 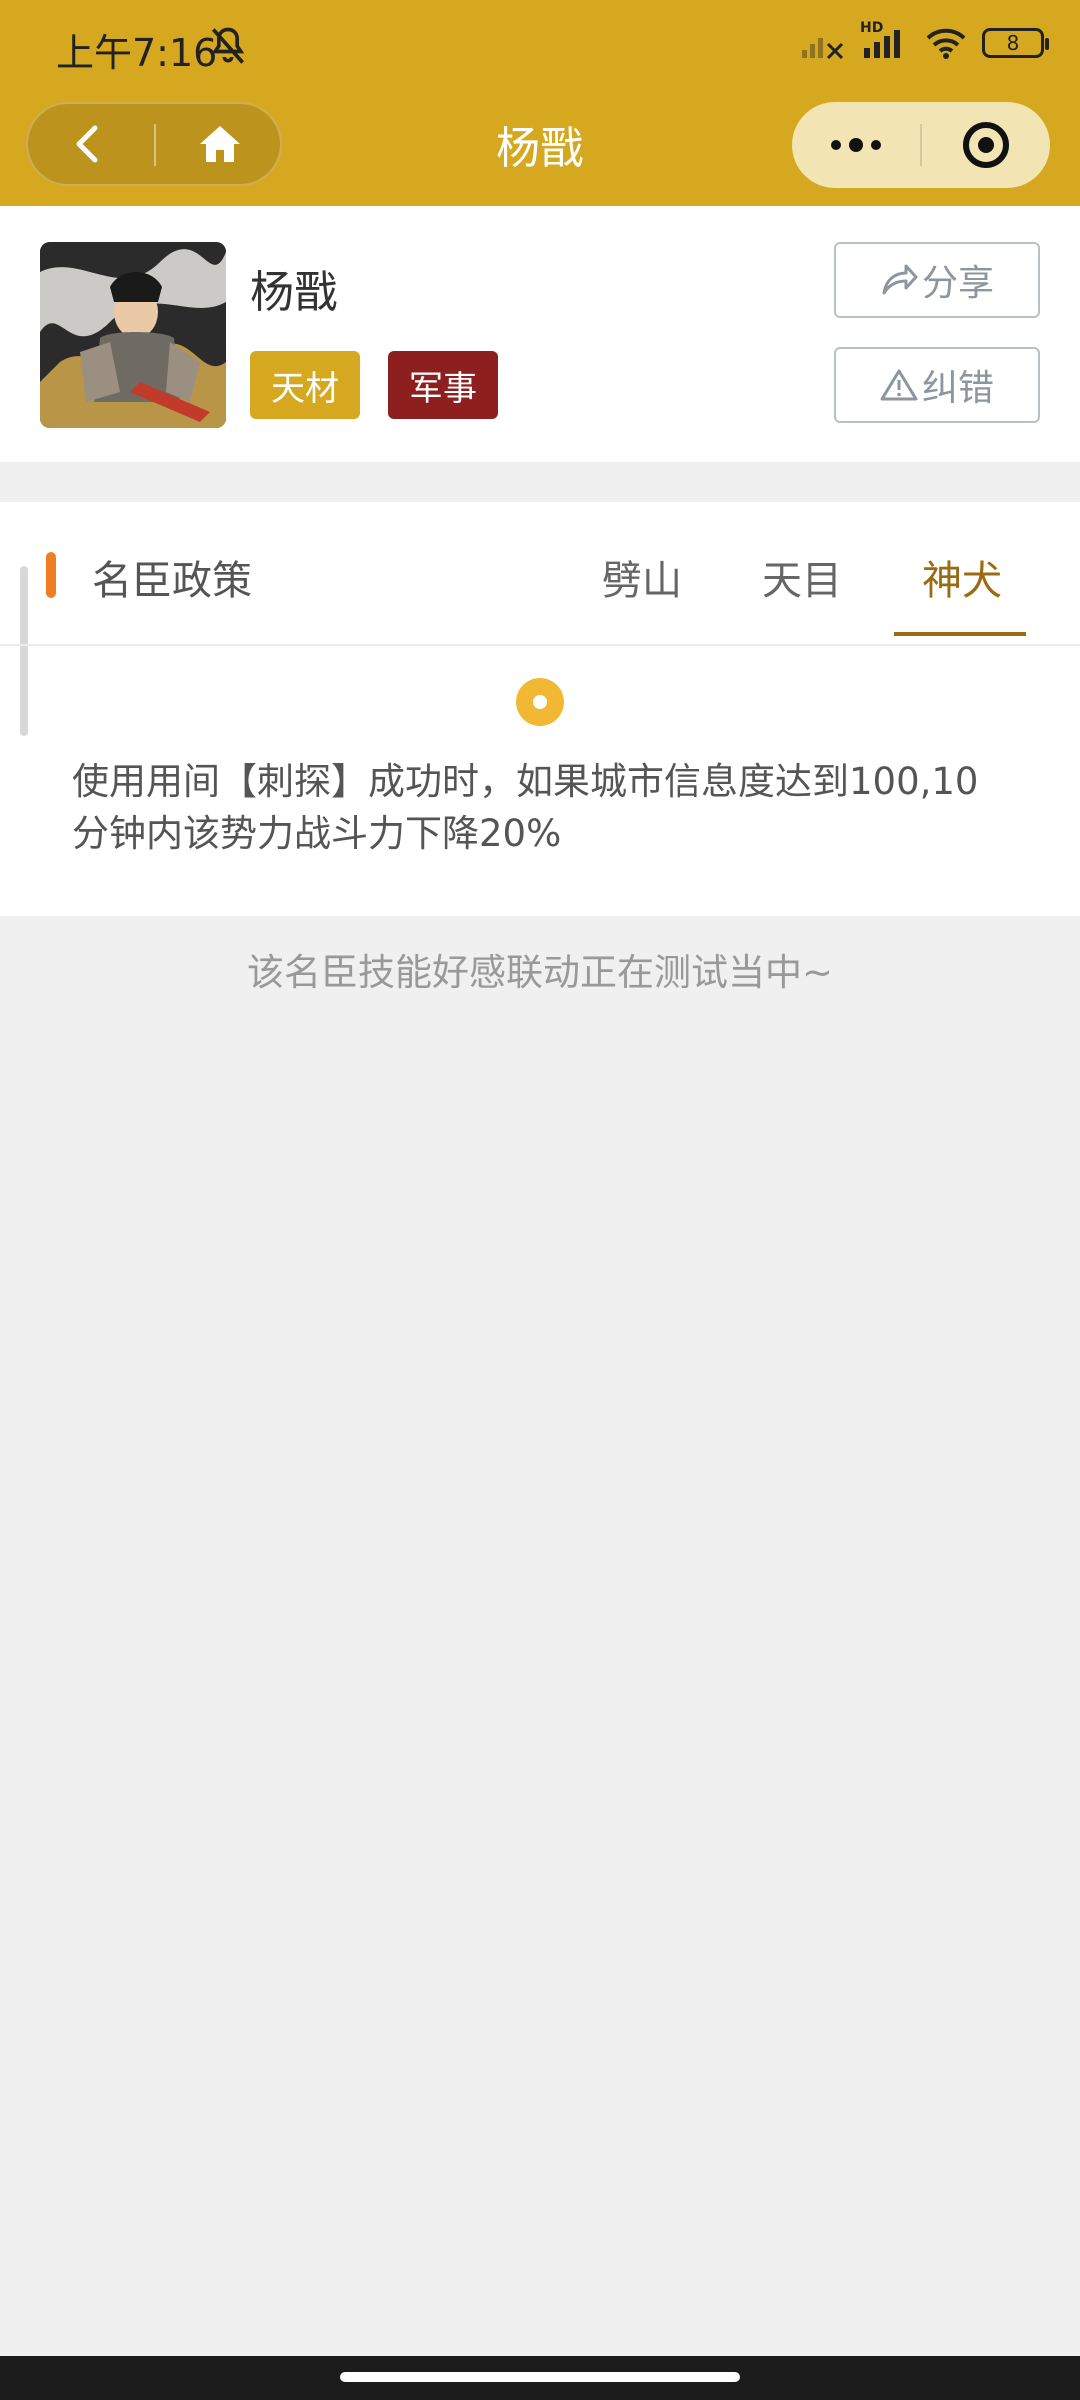 What do you see at coordinates (540, 334) in the screenshot?
I see `hero-profile-card: 杨戬 天材 军事 分享 纠错` at bounding box center [540, 334].